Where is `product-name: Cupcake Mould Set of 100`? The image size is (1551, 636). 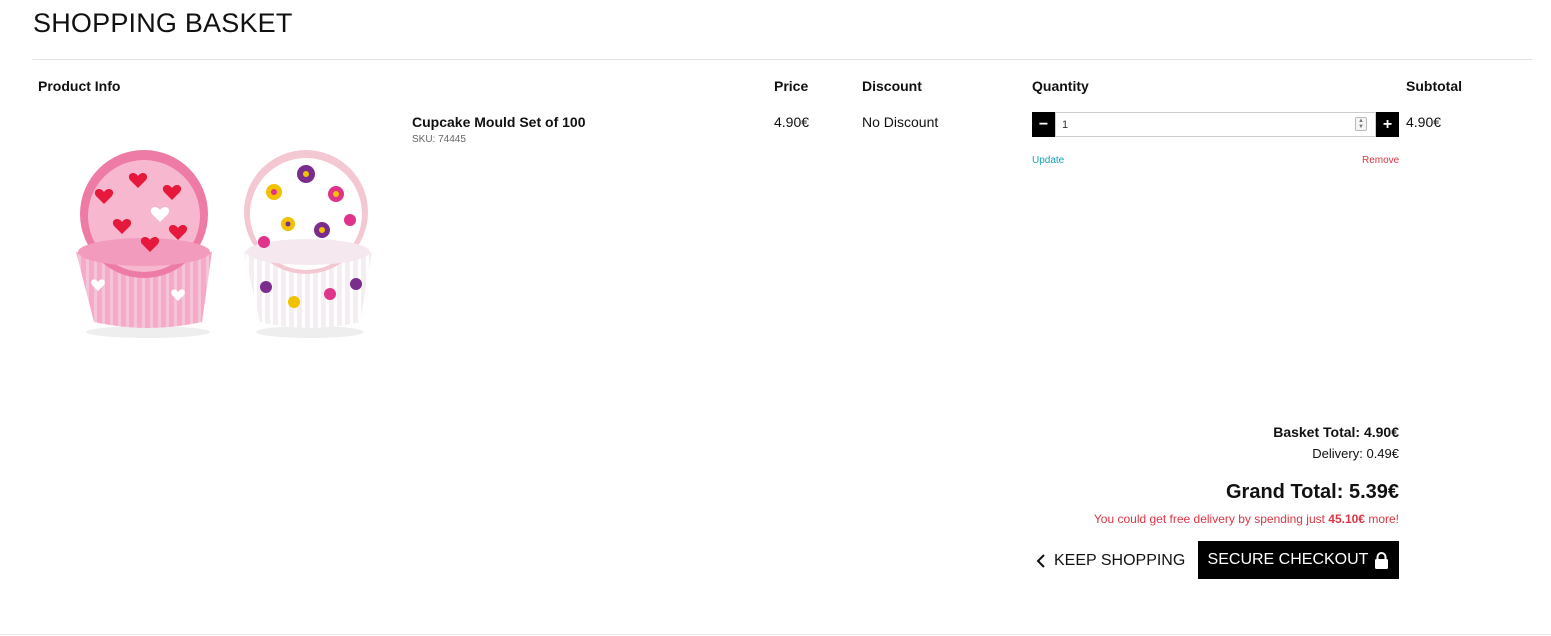 product-name: Cupcake Mould Set of 100 is located at coordinates (498, 122).